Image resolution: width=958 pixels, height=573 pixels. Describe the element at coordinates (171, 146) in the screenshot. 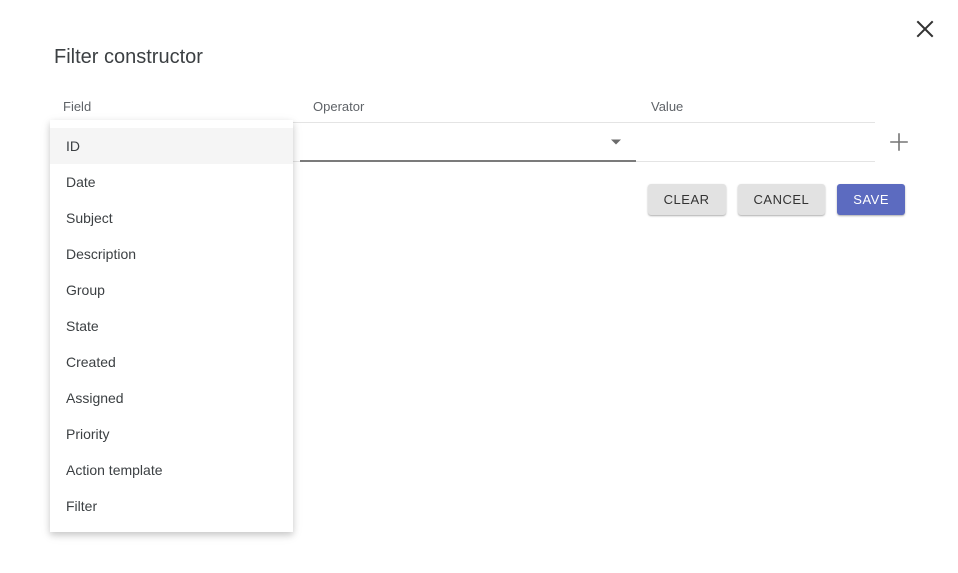

I see `field-option: ID` at that location.